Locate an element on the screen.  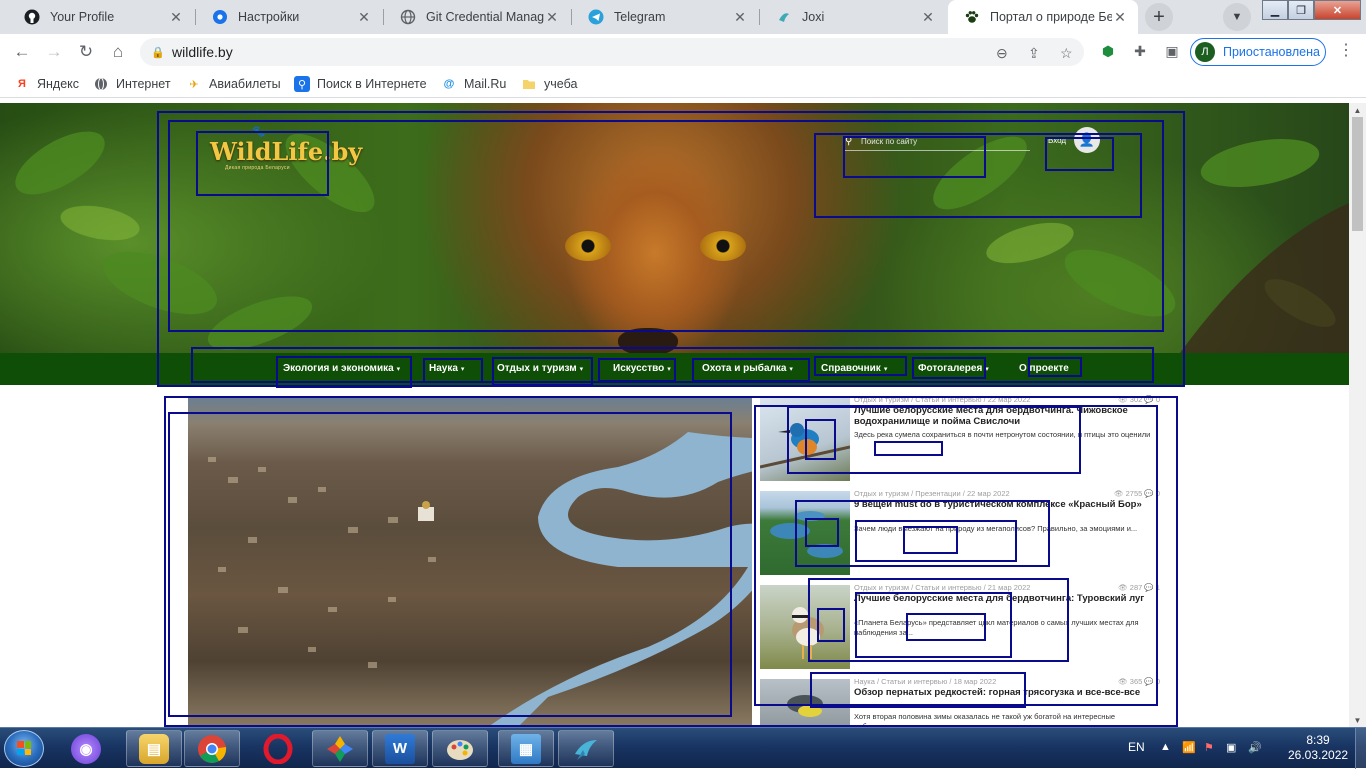
new-tab-button: + is located at coordinates (1159, 17).